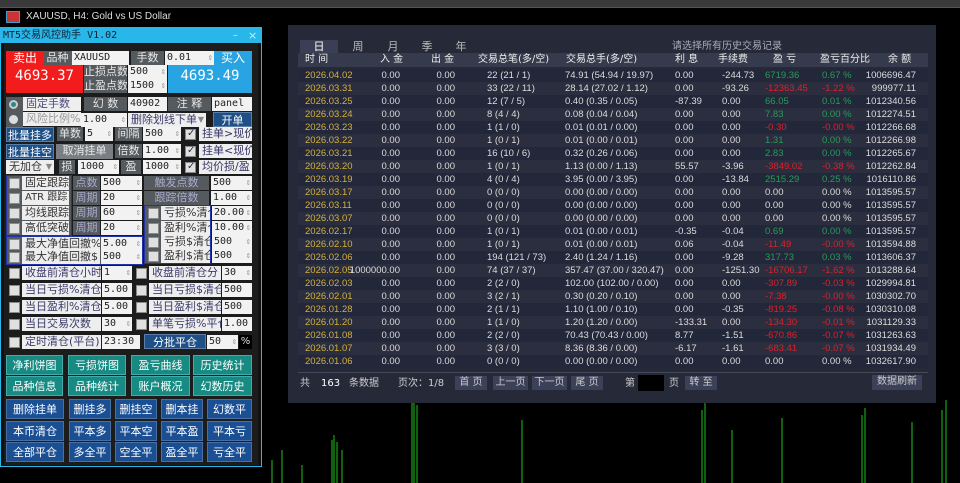  What do you see at coordinates (167, 120) in the screenshot?
I see `order-mode-select: 删除划线下单 ▼` at bounding box center [167, 120].